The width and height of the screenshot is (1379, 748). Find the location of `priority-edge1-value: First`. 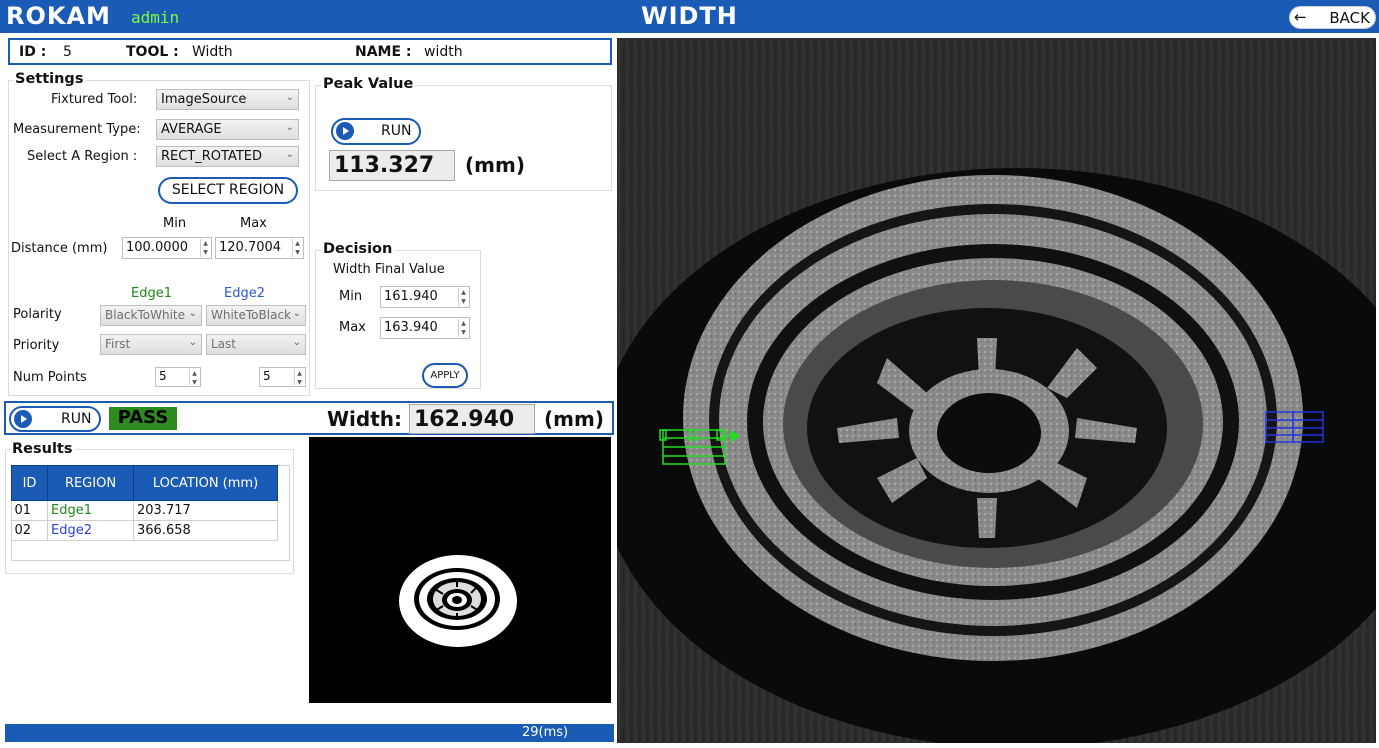

priority-edge1-value: First is located at coordinates (118, 344).